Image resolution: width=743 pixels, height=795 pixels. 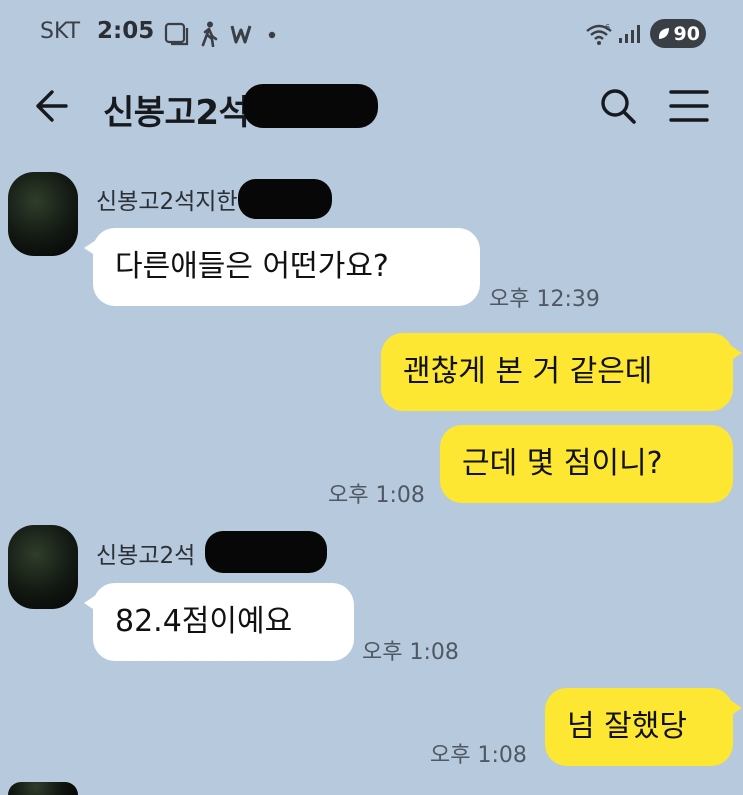 I want to click on message-text: 넘 잘했당, so click(x=627, y=726).